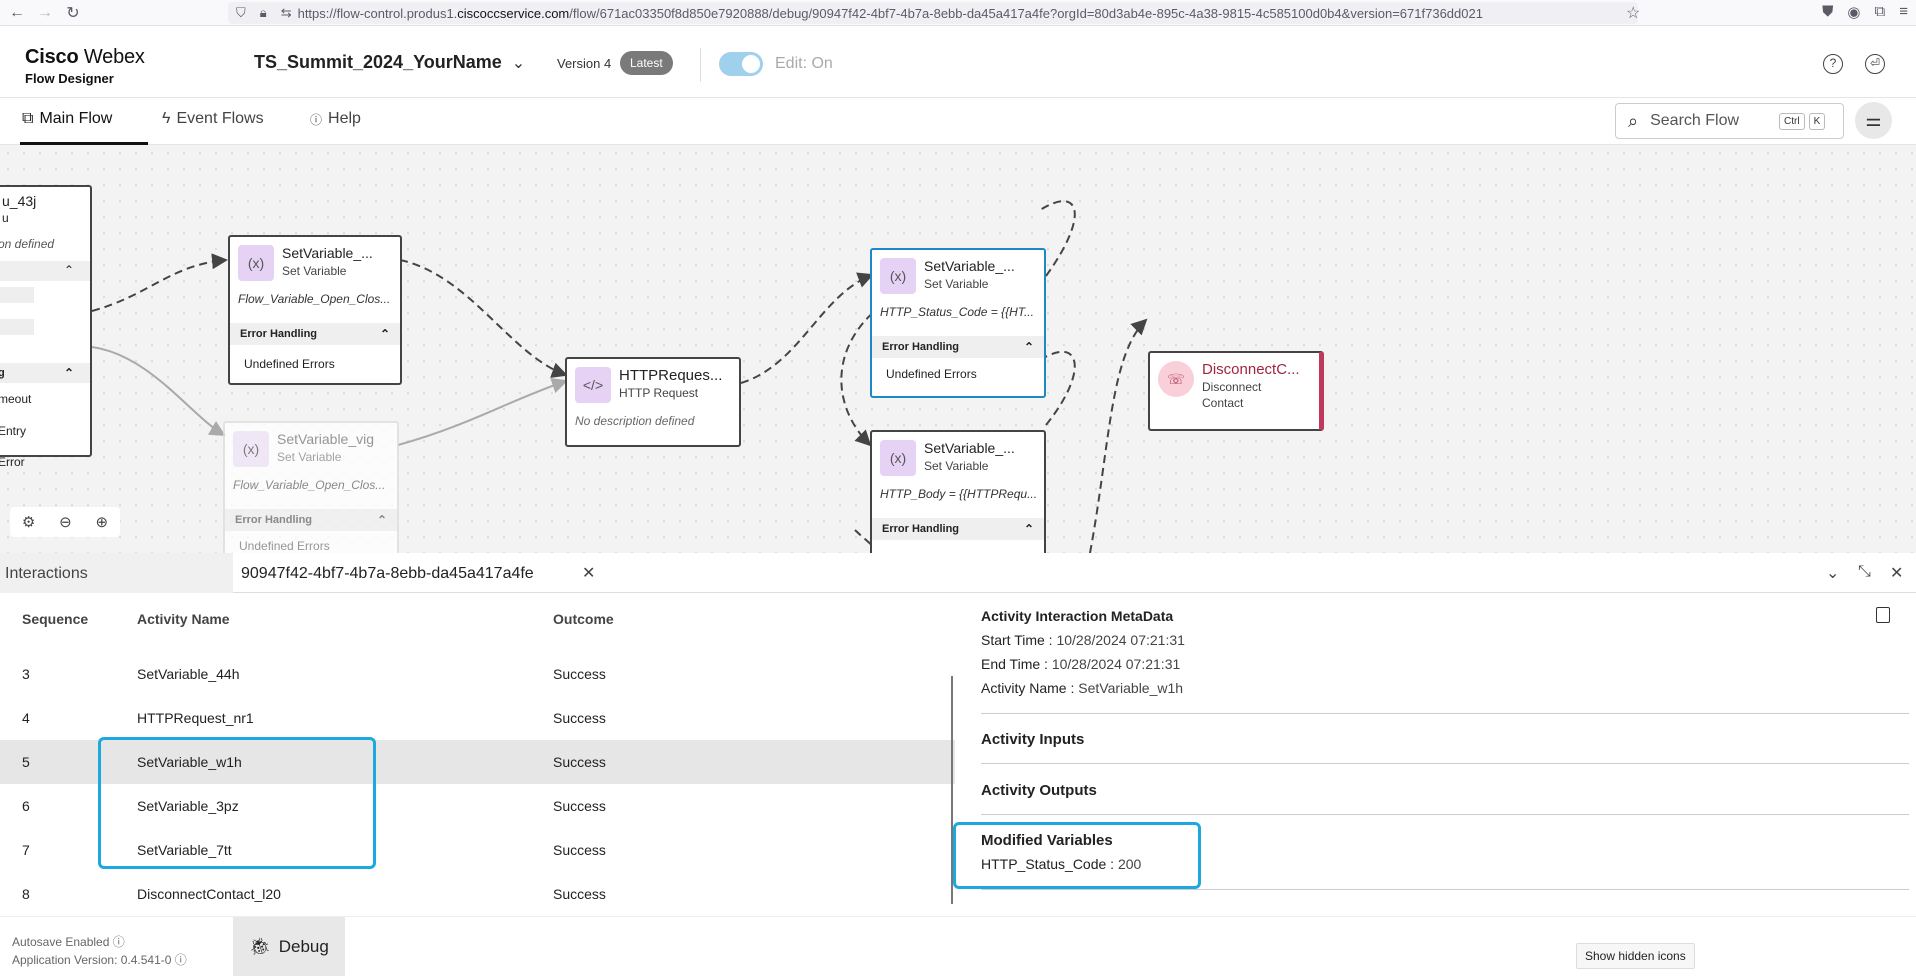 This screenshot has height=976, width=1916. I want to click on activity-inputs-section: Activity Inputs, so click(1032, 739).